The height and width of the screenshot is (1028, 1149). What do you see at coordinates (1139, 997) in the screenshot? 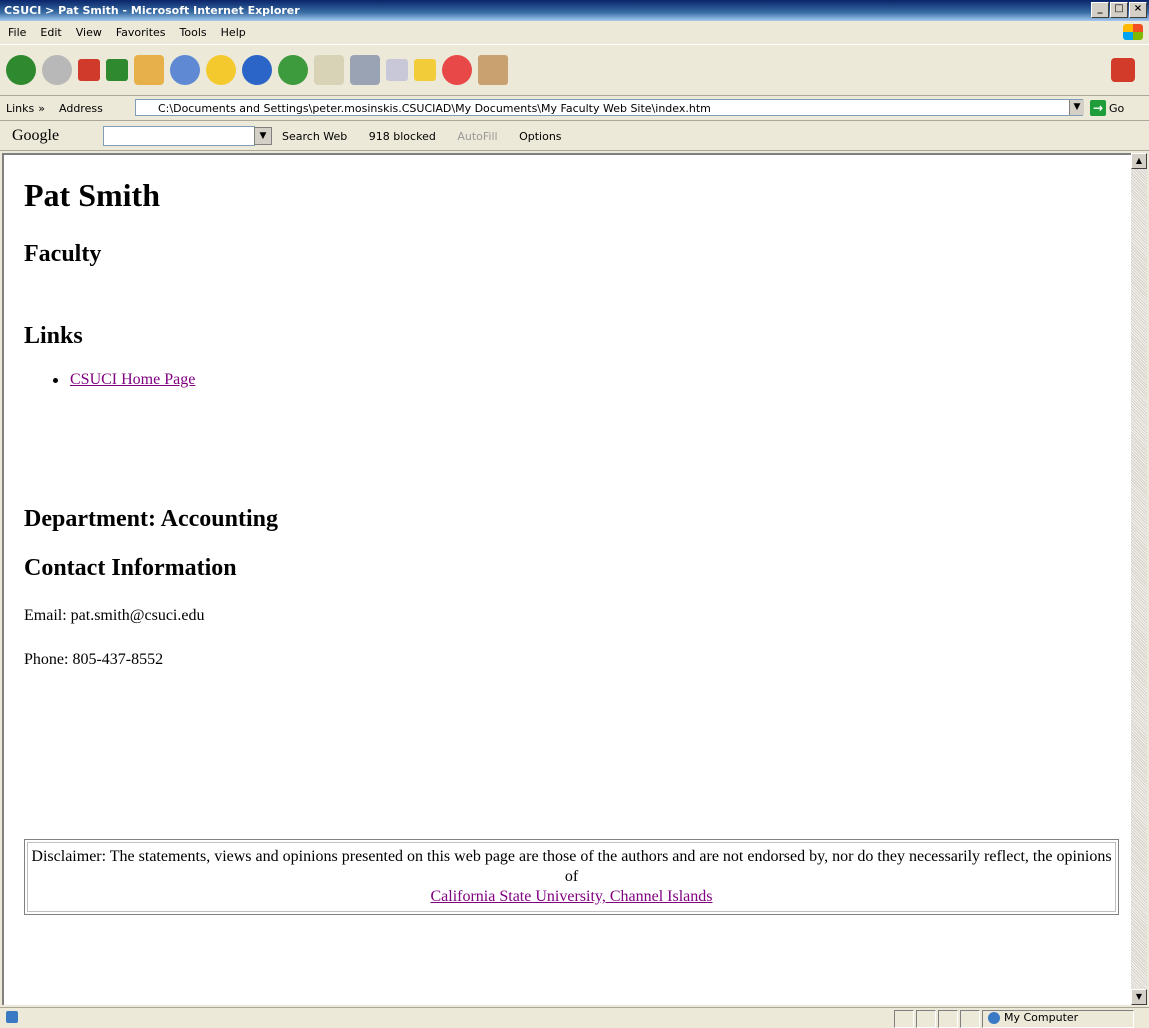
I see `scroll-down-button: ▼` at bounding box center [1139, 997].